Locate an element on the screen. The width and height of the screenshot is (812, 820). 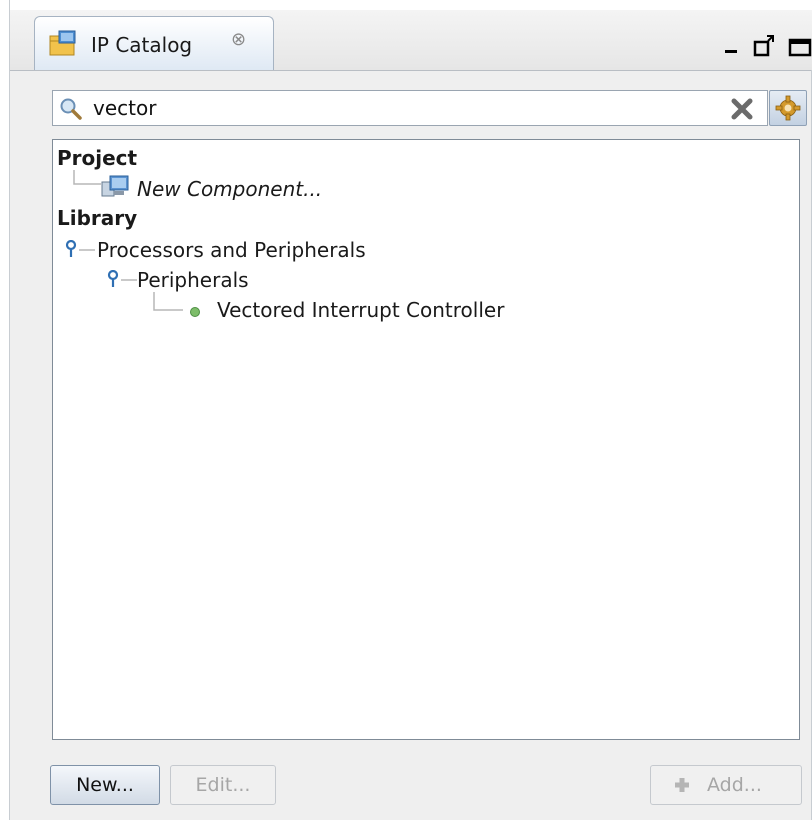
clear-icon is located at coordinates (742, 109).